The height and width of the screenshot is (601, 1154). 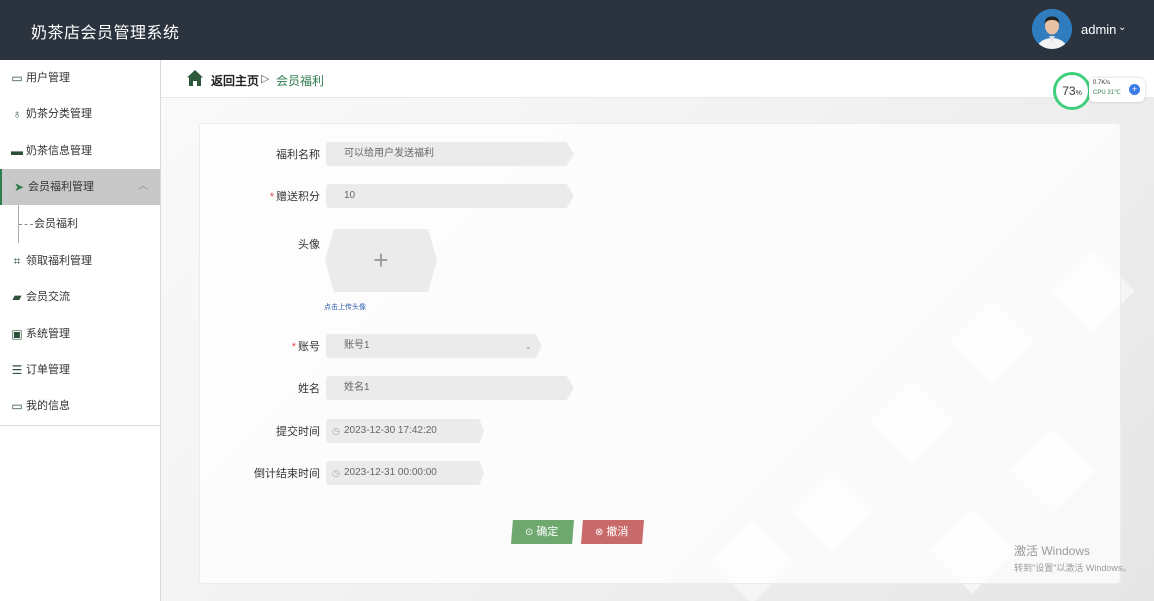 I want to click on ticket-icon: ▰, so click(x=17, y=297).